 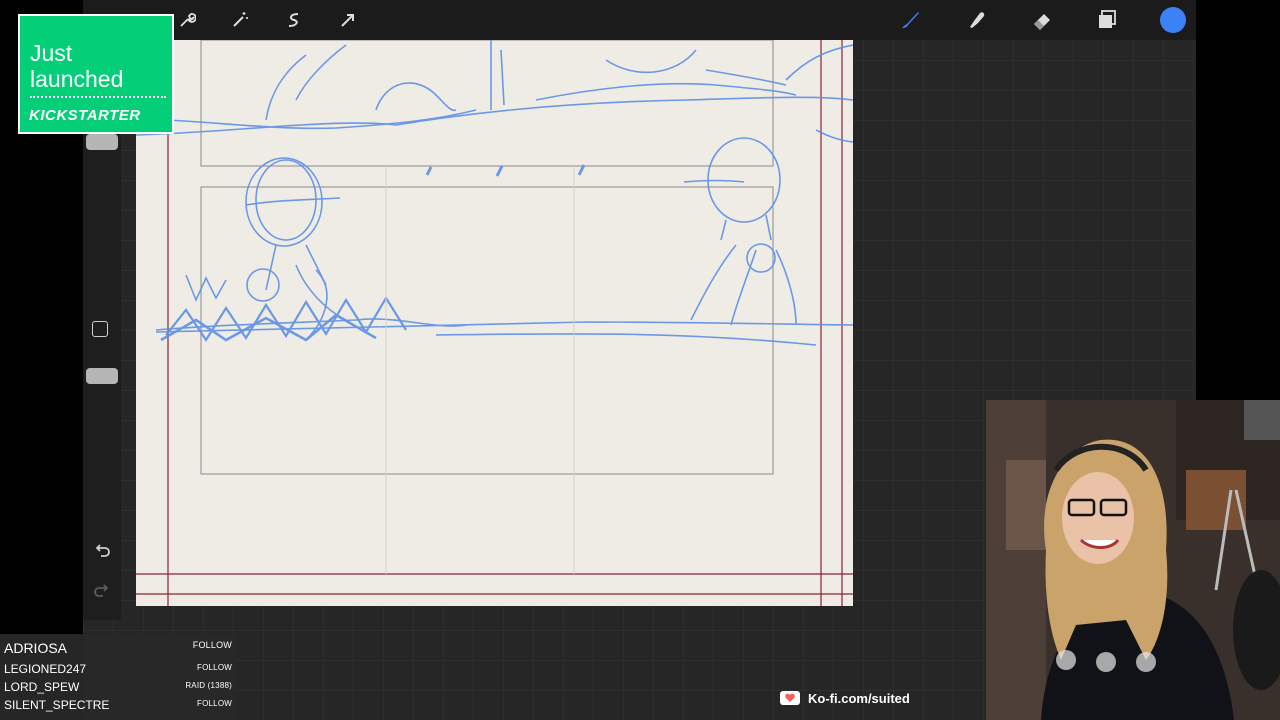 What do you see at coordinates (102, 590) in the screenshot?
I see `redo-icon` at bounding box center [102, 590].